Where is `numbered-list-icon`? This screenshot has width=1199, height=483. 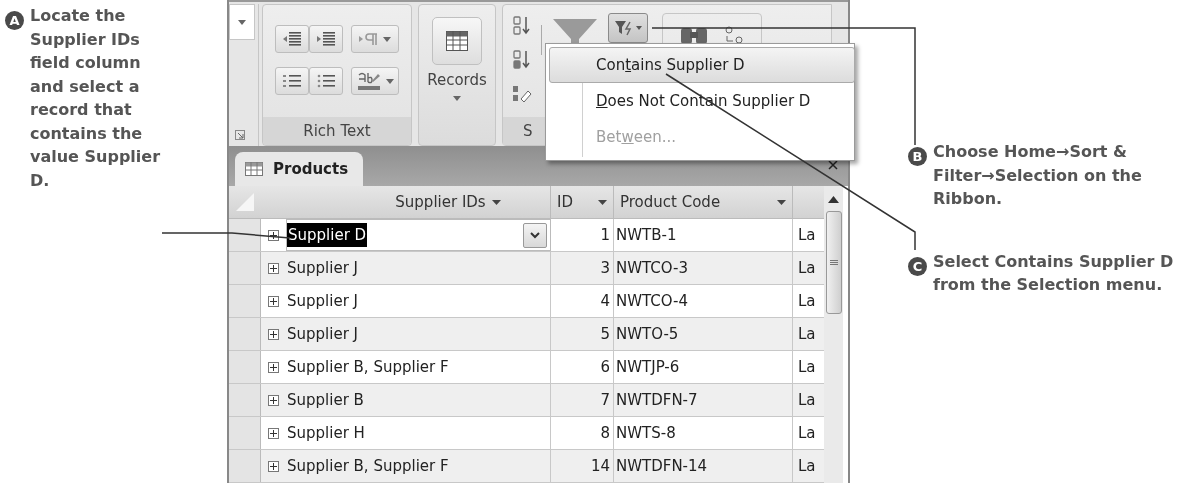
numbered-list-icon is located at coordinates (292, 81).